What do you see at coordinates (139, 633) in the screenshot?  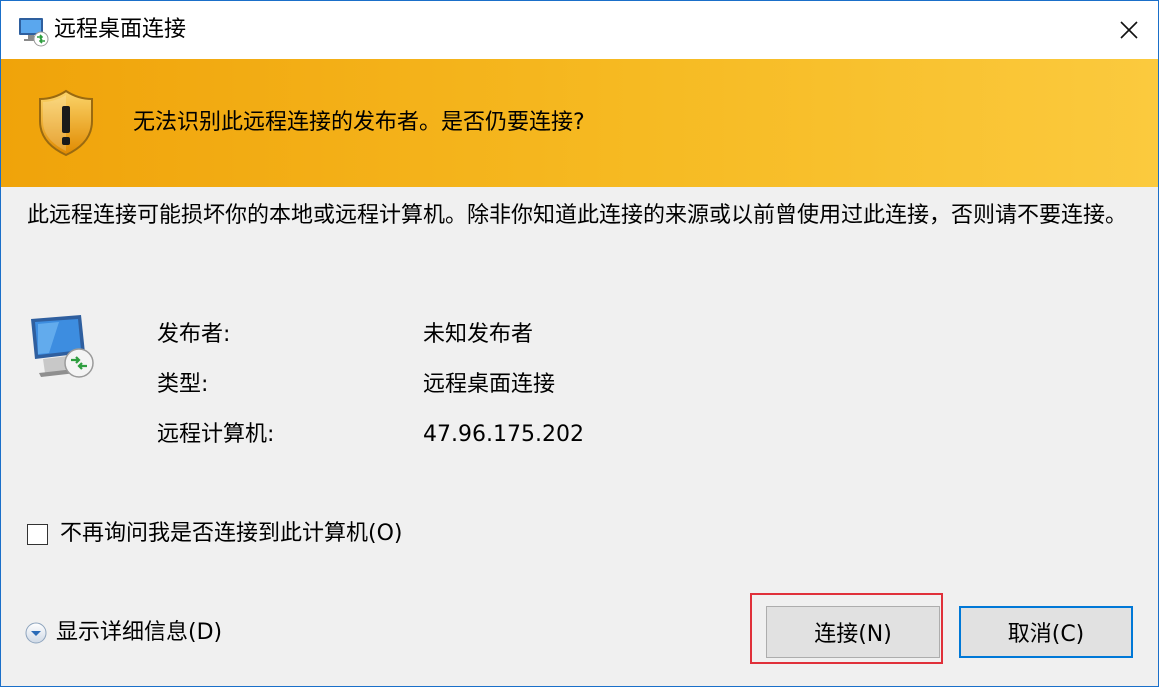 I see `show-details-label: 显示详细信息(D)` at bounding box center [139, 633].